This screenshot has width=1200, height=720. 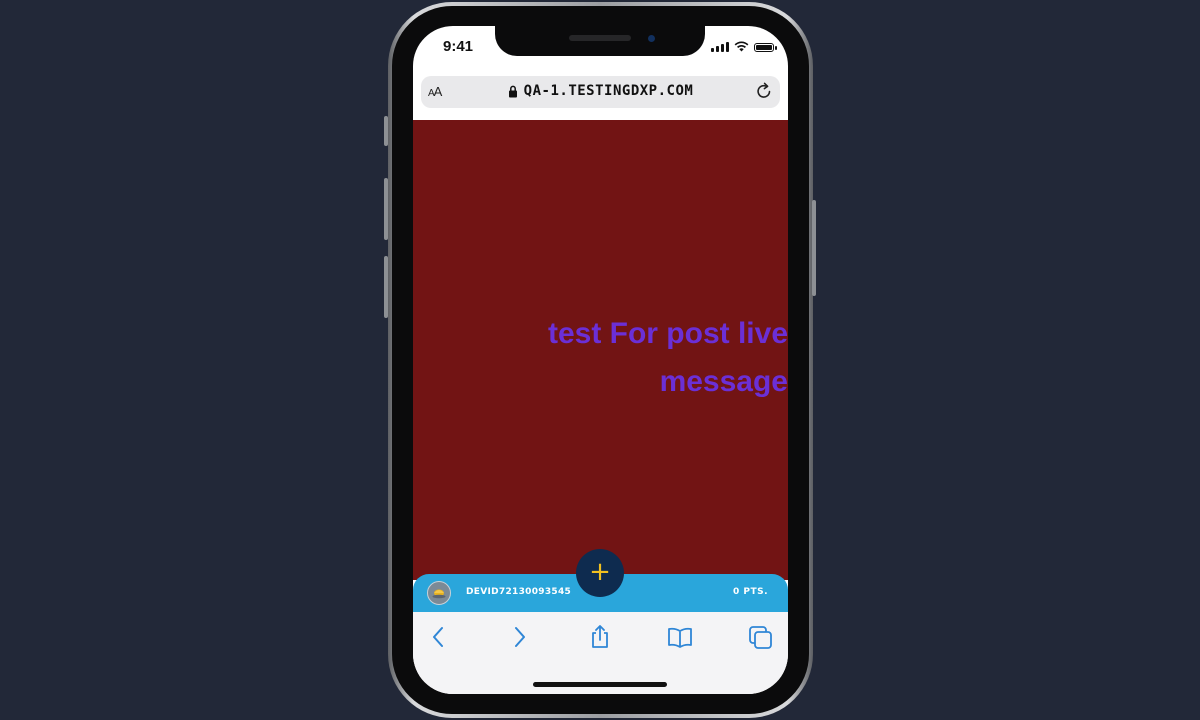 I want to click on address-bar: AA QA-1.TESTINGDXP.COM, so click(x=600, y=92).